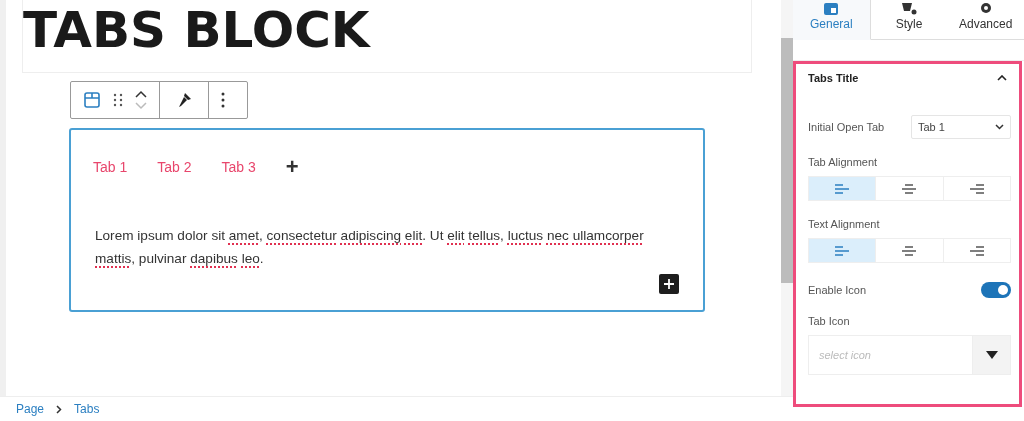 The width and height of the screenshot is (1024, 421). I want to click on tabs-block-icon, so click(92, 100).